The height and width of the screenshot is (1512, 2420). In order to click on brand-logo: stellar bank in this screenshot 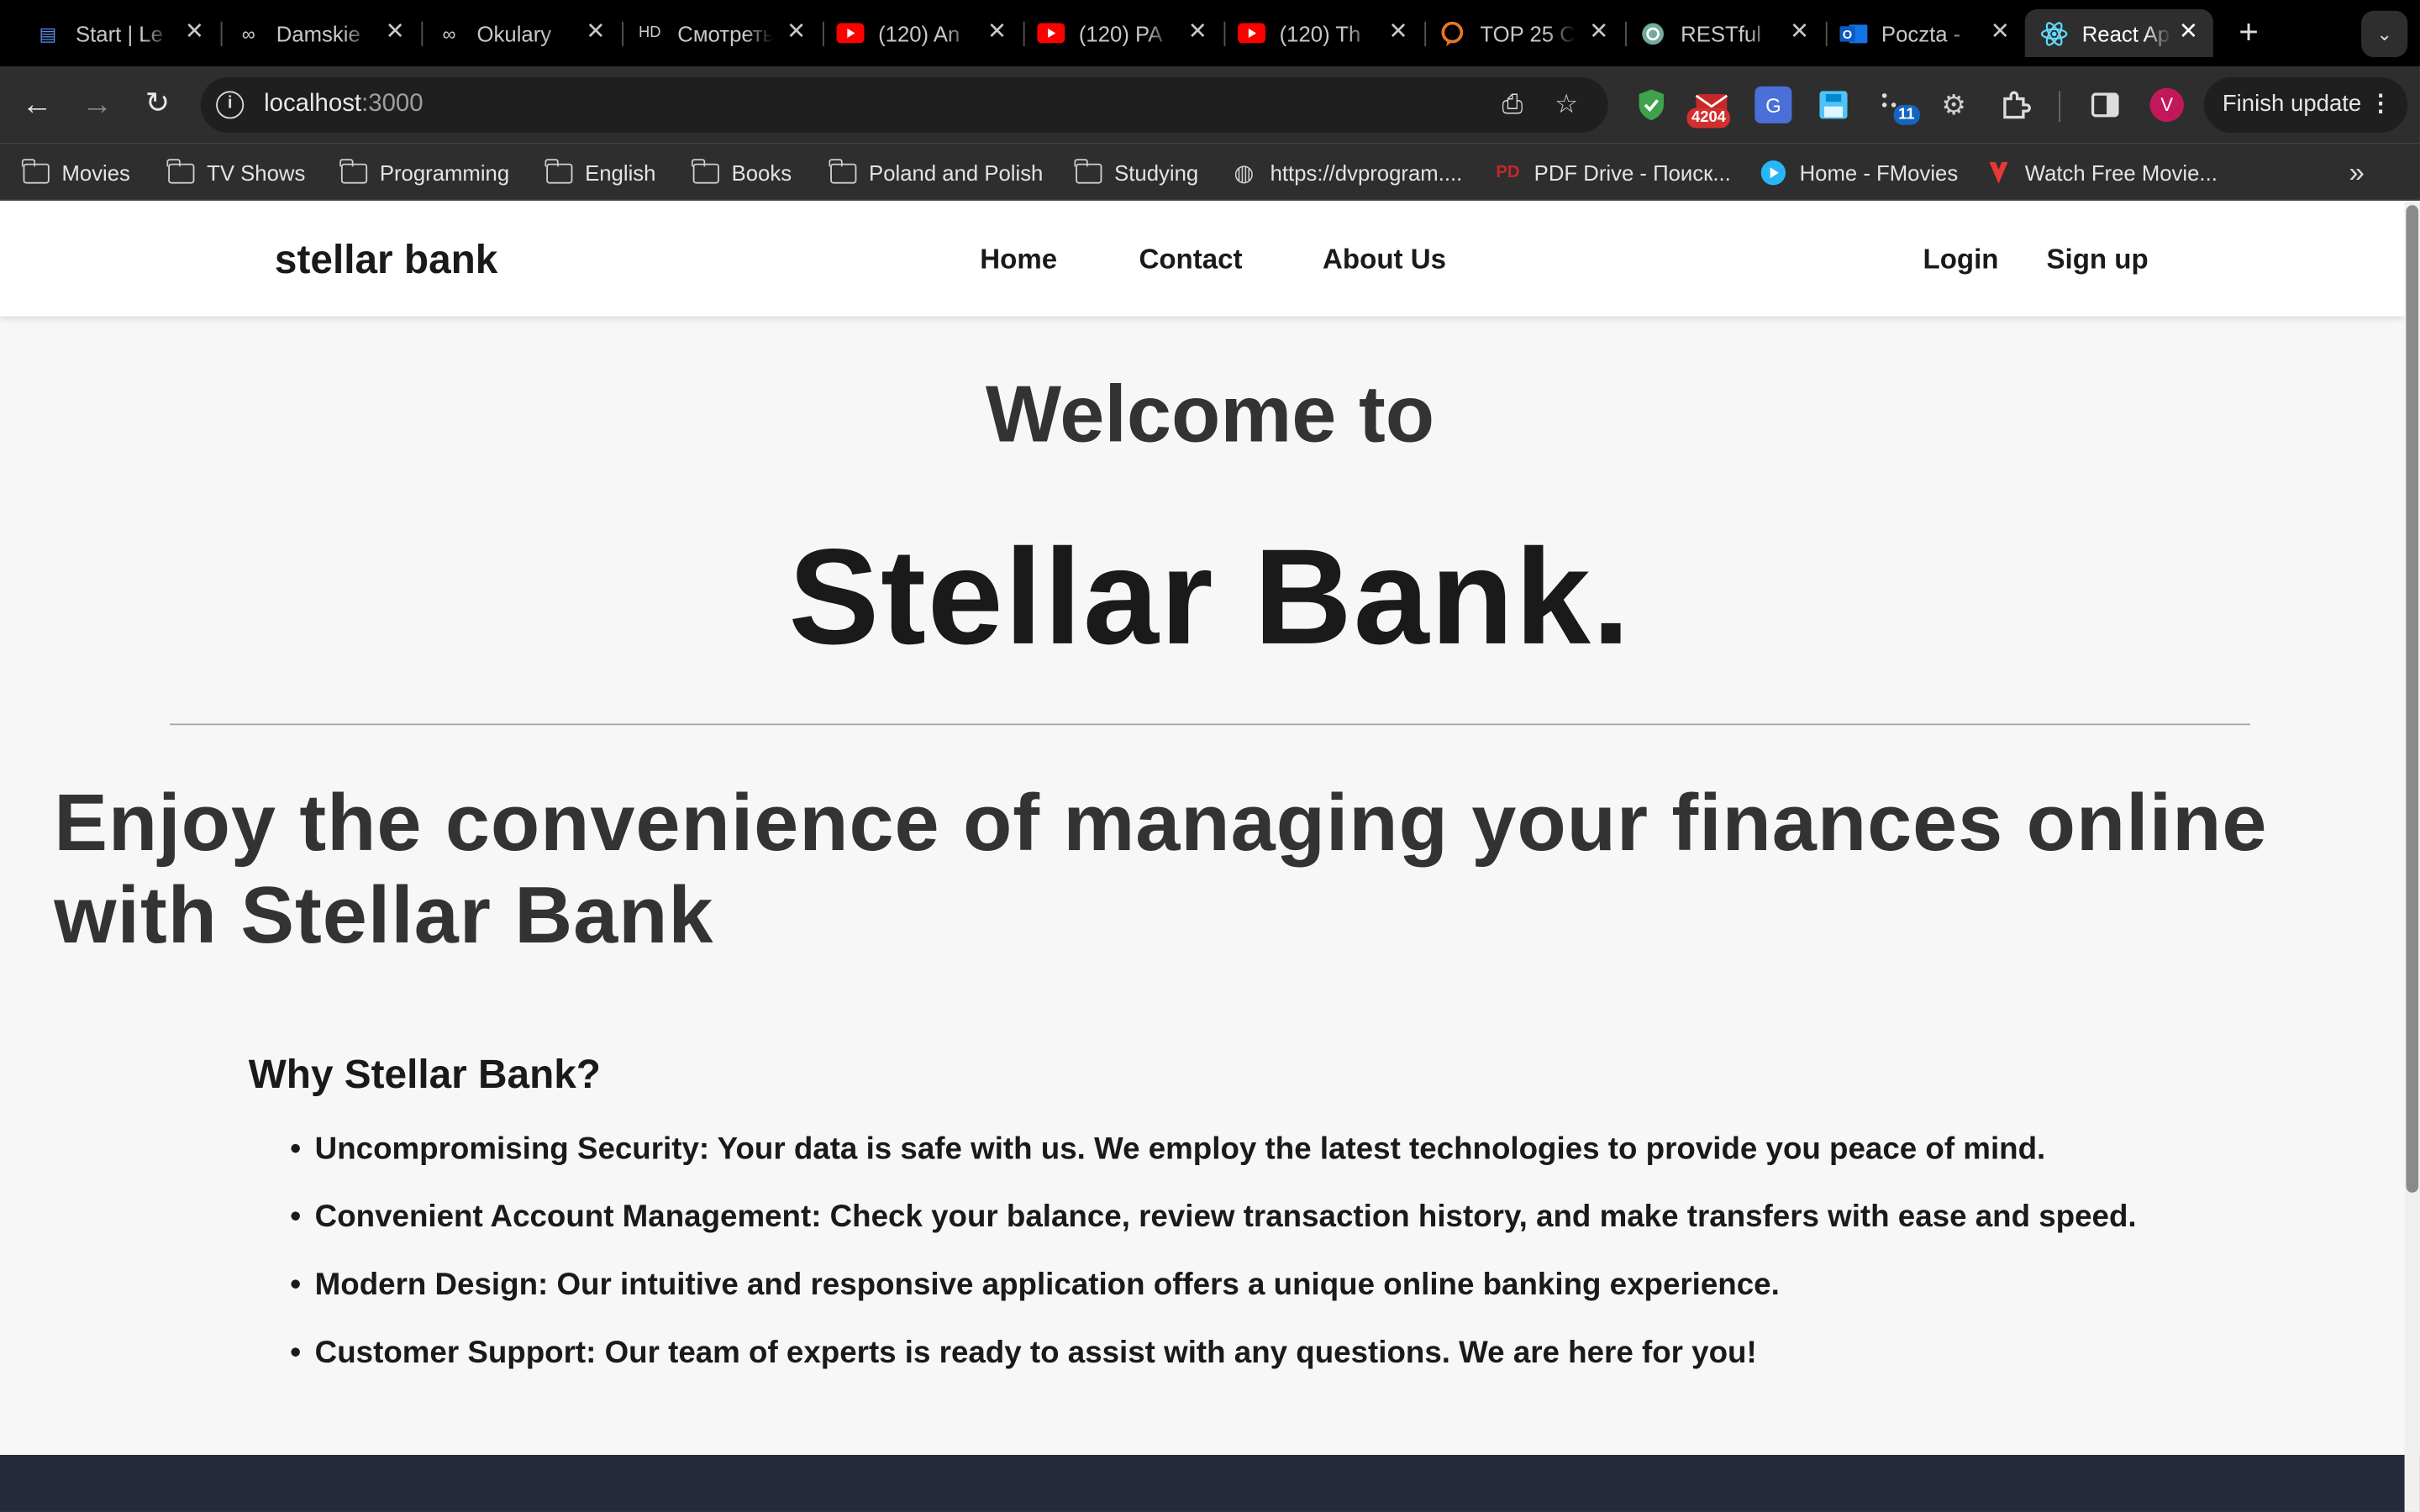, I will do `click(386, 260)`.